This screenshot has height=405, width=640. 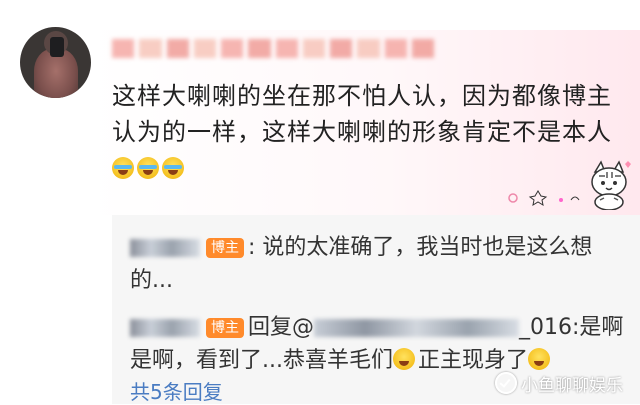 What do you see at coordinates (611, 185) in the screenshot?
I see `cat-sticker-icon` at bounding box center [611, 185].